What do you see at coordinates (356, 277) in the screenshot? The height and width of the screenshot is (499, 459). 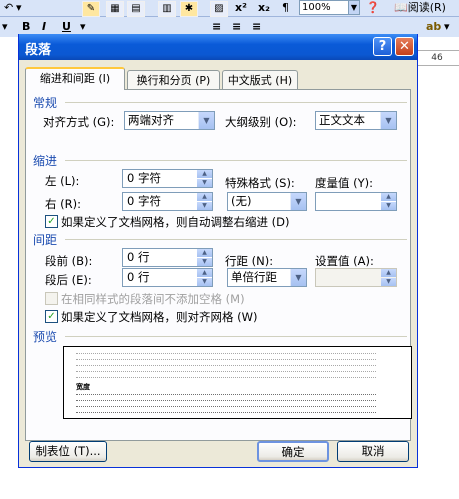 I see `line-spacing-at-spinner: ▲ ▼` at bounding box center [356, 277].